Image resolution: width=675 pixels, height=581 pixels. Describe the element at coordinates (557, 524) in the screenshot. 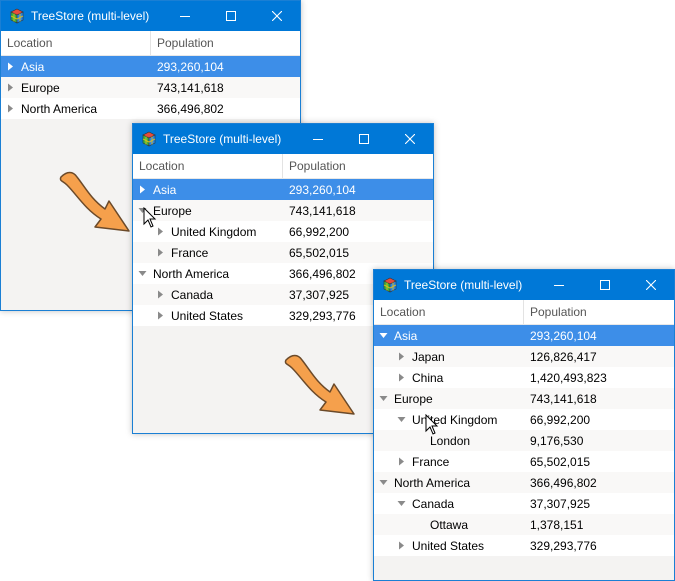

I see `population-cell: 1,378,151` at that location.